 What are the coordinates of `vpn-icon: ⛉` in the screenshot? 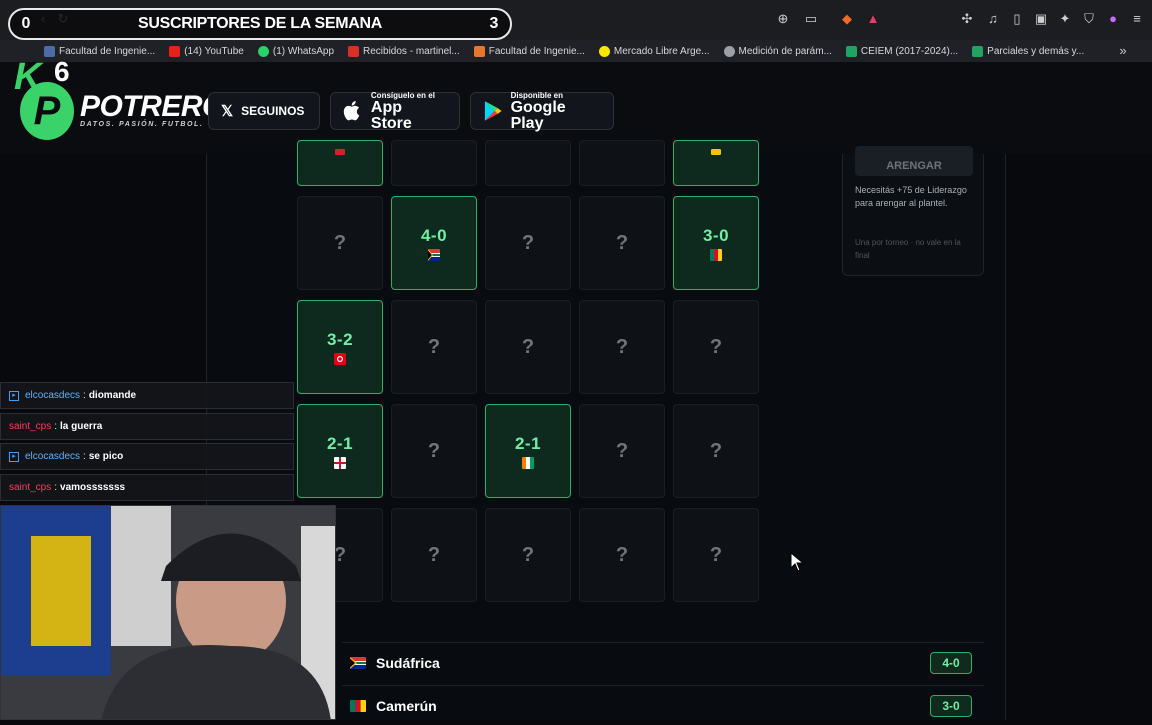 It's located at (1089, 19).